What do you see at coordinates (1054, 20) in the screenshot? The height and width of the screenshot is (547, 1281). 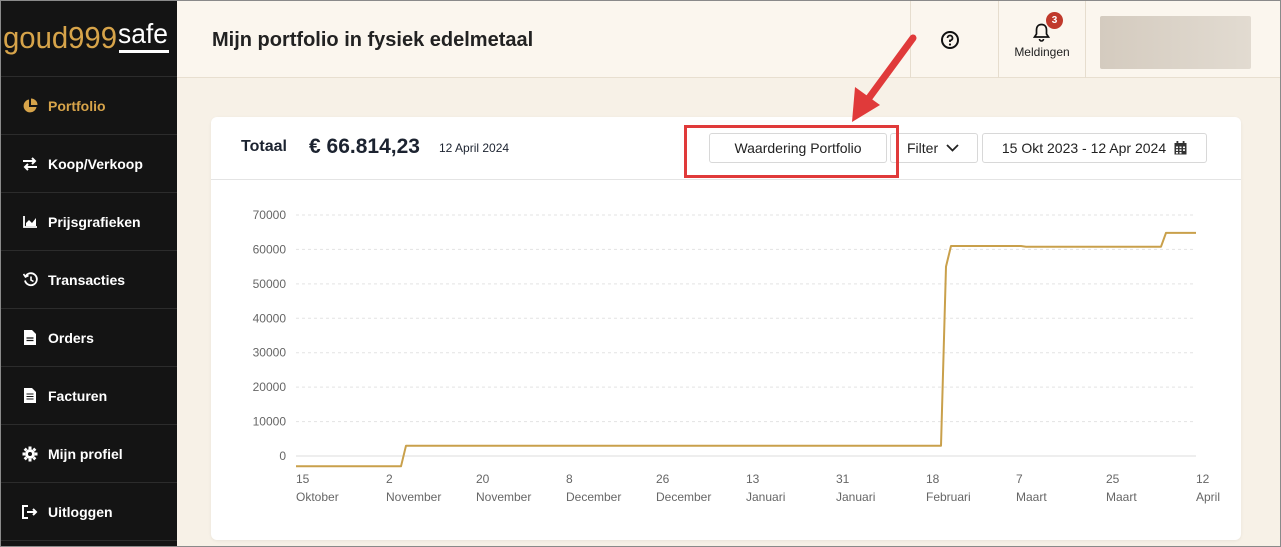 I see `notification-count-badge: 3` at bounding box center [1054, 20].